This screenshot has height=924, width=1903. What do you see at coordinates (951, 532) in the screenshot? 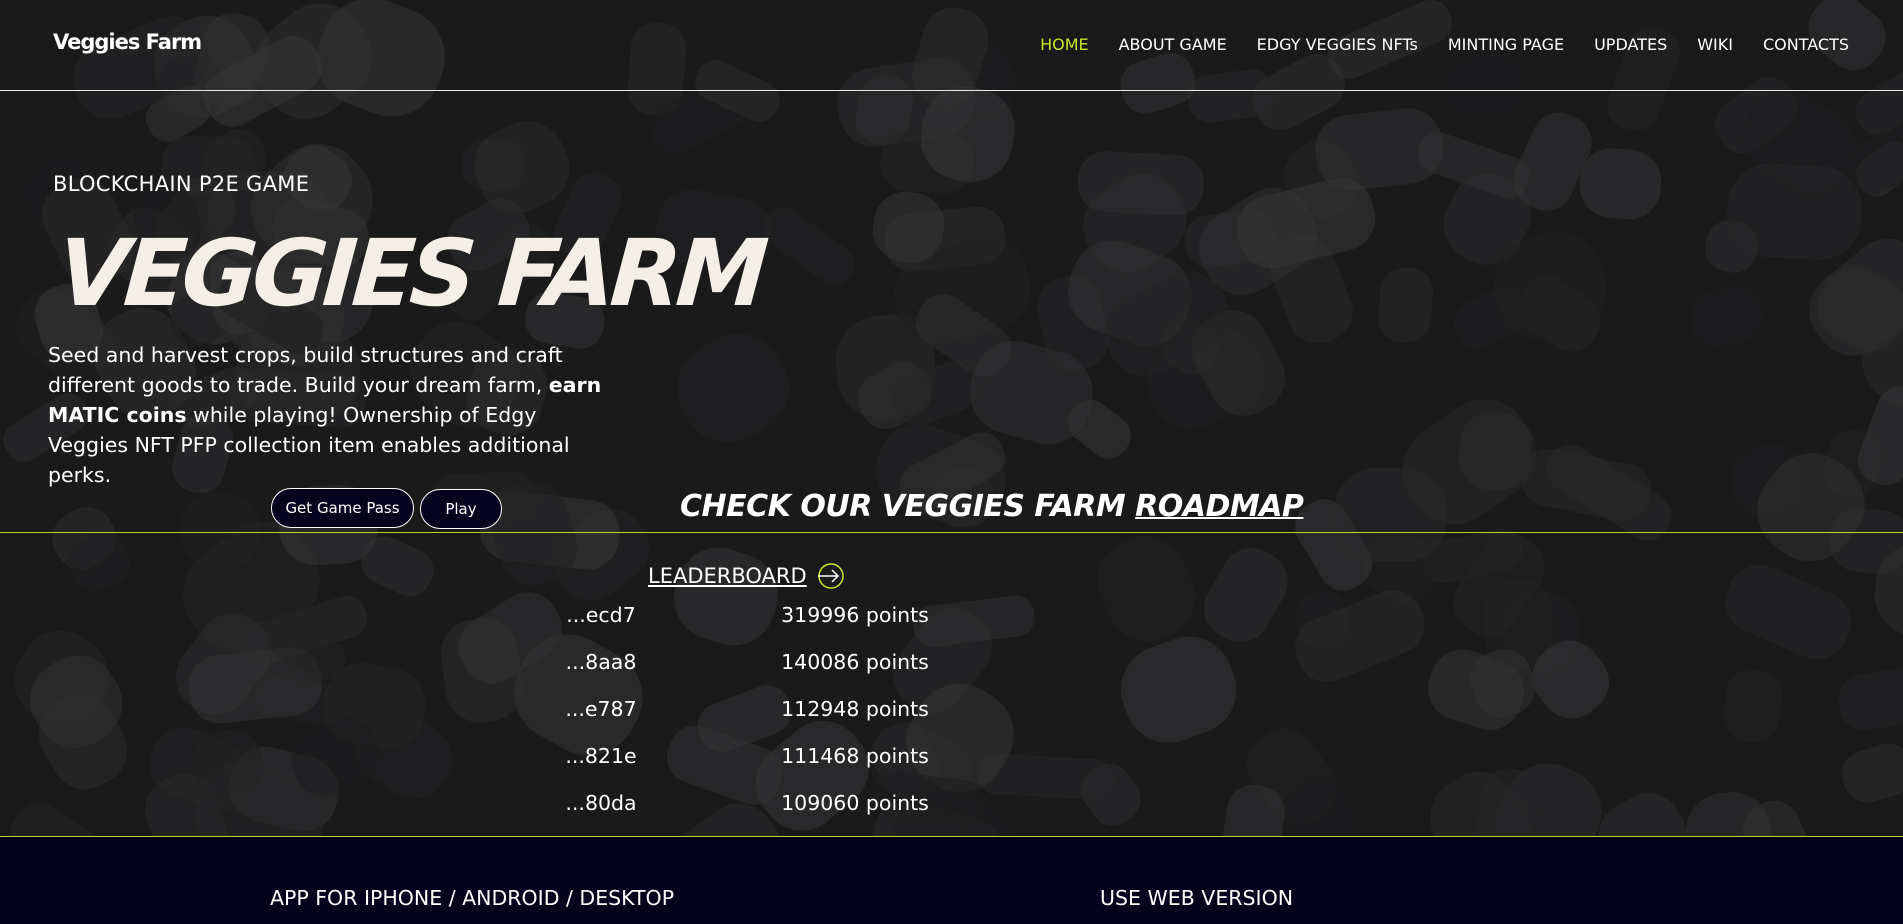
I see `section-divider-top` at bounding box center [951, 532].